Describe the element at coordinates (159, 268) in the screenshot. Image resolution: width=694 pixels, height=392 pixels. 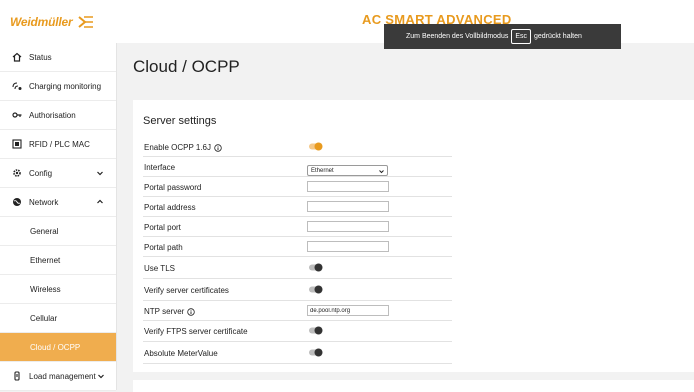
I see `use-tls-label: Use TLS` at that location.